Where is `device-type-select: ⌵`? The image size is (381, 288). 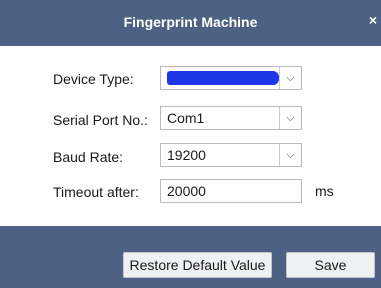
device-type-select: ⌵ is located at coordinates (231, 78).